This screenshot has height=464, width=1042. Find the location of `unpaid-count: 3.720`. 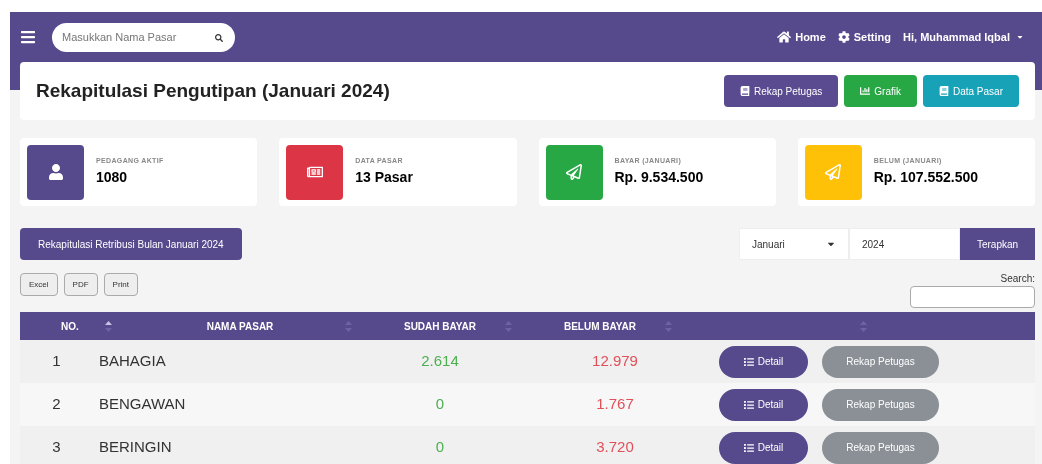

unpaid-count: 3.720 is located at coordinates (615, 447).